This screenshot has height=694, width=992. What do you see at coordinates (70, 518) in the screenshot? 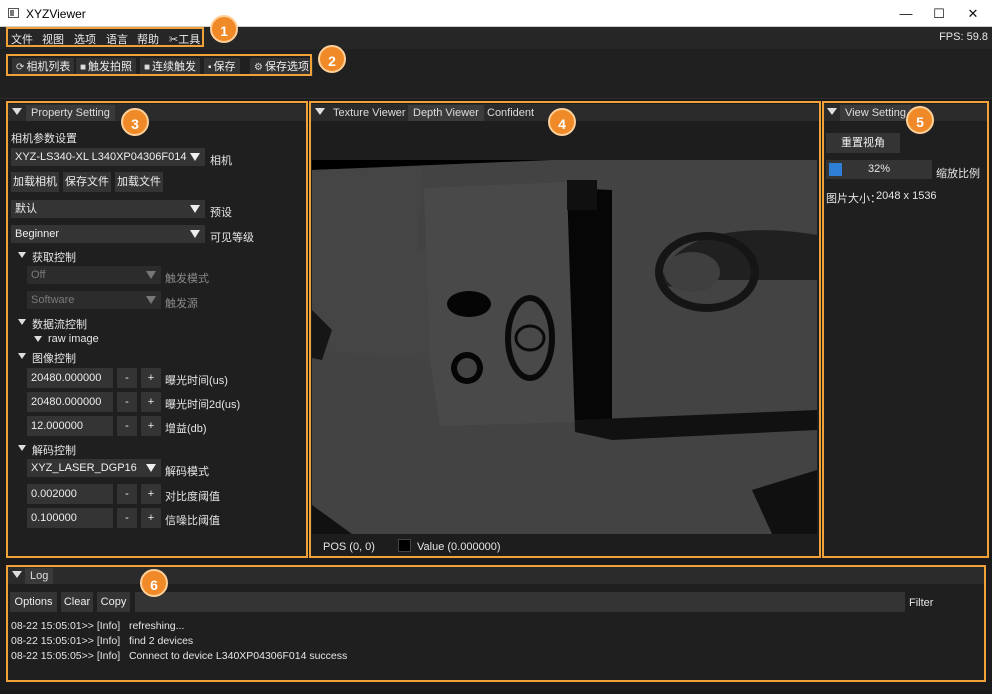
I see `snr-input: 0.100000` at bounding box center [70, 518].